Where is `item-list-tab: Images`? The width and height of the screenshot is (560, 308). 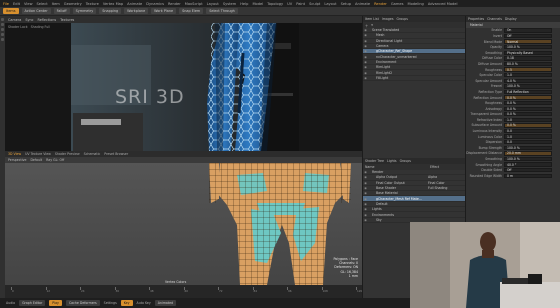
item-list-tab: Images is located at coordinates (388, 19).